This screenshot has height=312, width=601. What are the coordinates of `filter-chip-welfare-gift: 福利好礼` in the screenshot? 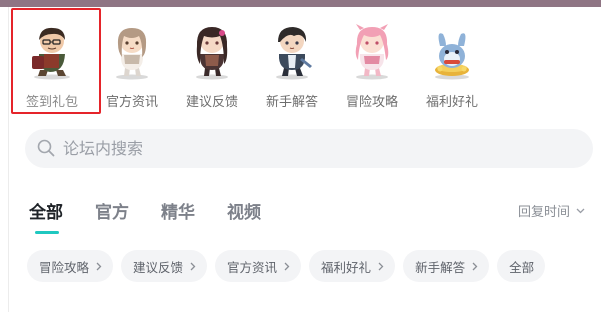 It's located at (352, 266).